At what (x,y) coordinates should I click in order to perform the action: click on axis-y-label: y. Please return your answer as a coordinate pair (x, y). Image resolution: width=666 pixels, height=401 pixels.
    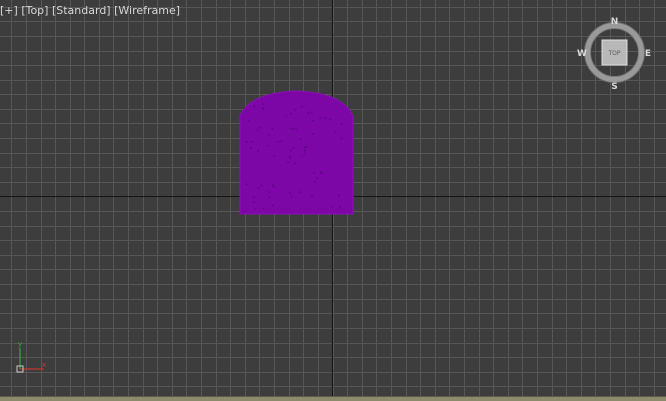
    Looking at the image, I should click on (20, 344).